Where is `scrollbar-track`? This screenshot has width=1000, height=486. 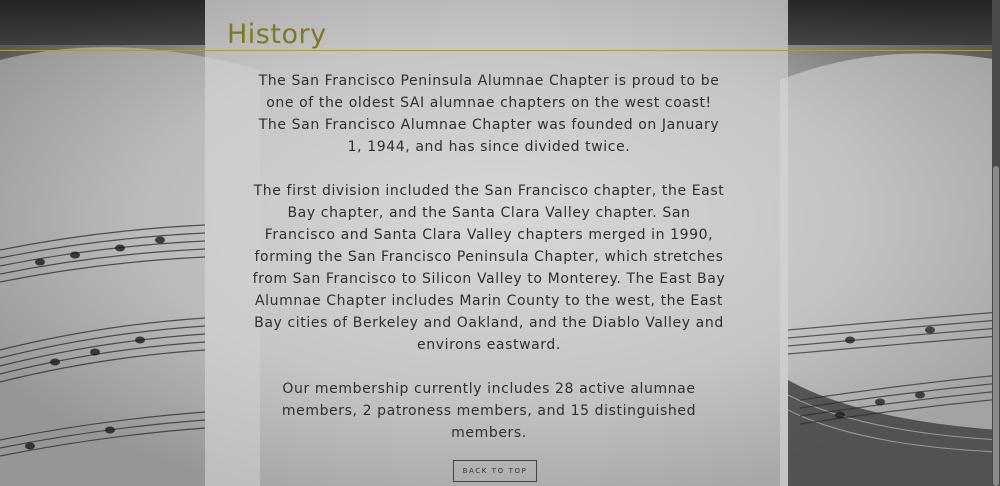
scrollbar-track is located at coordinates (996, 243).